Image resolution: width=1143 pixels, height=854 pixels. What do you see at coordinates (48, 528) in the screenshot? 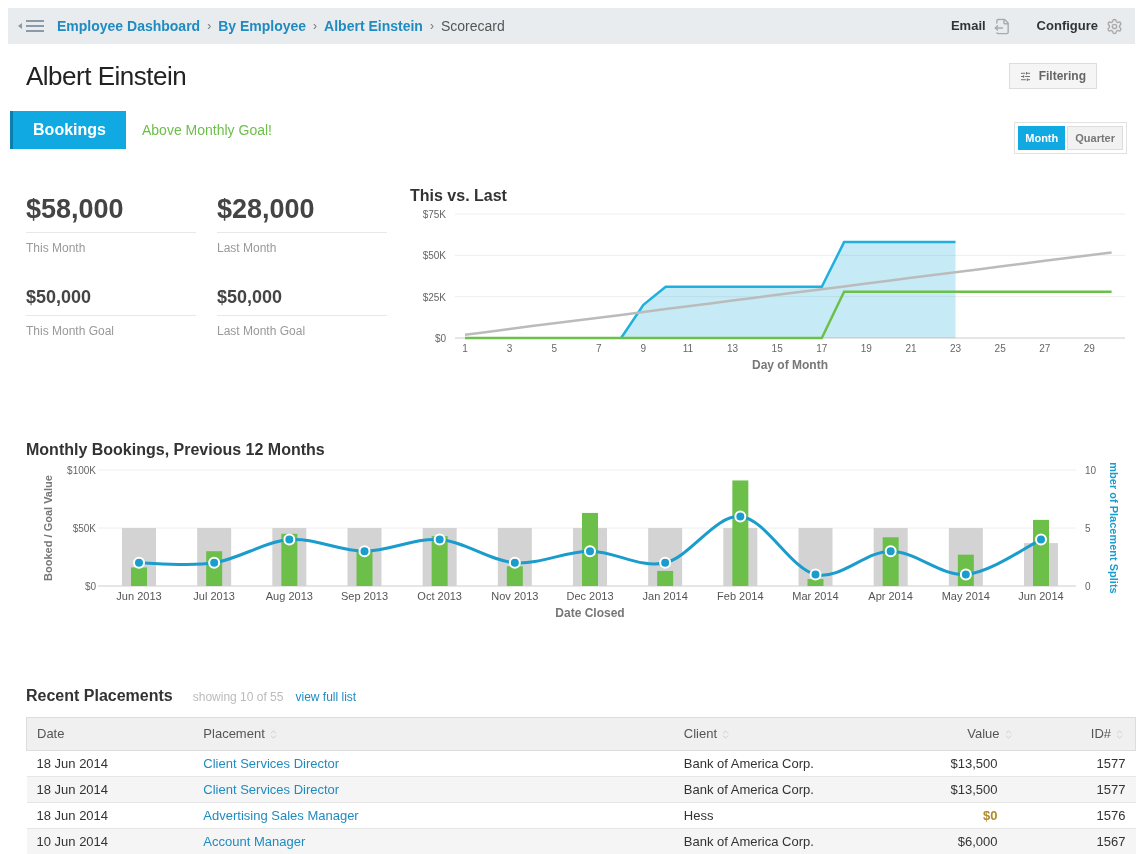
I see `axis-title: Booked / Goal Value` at bounding box center [48, 528].